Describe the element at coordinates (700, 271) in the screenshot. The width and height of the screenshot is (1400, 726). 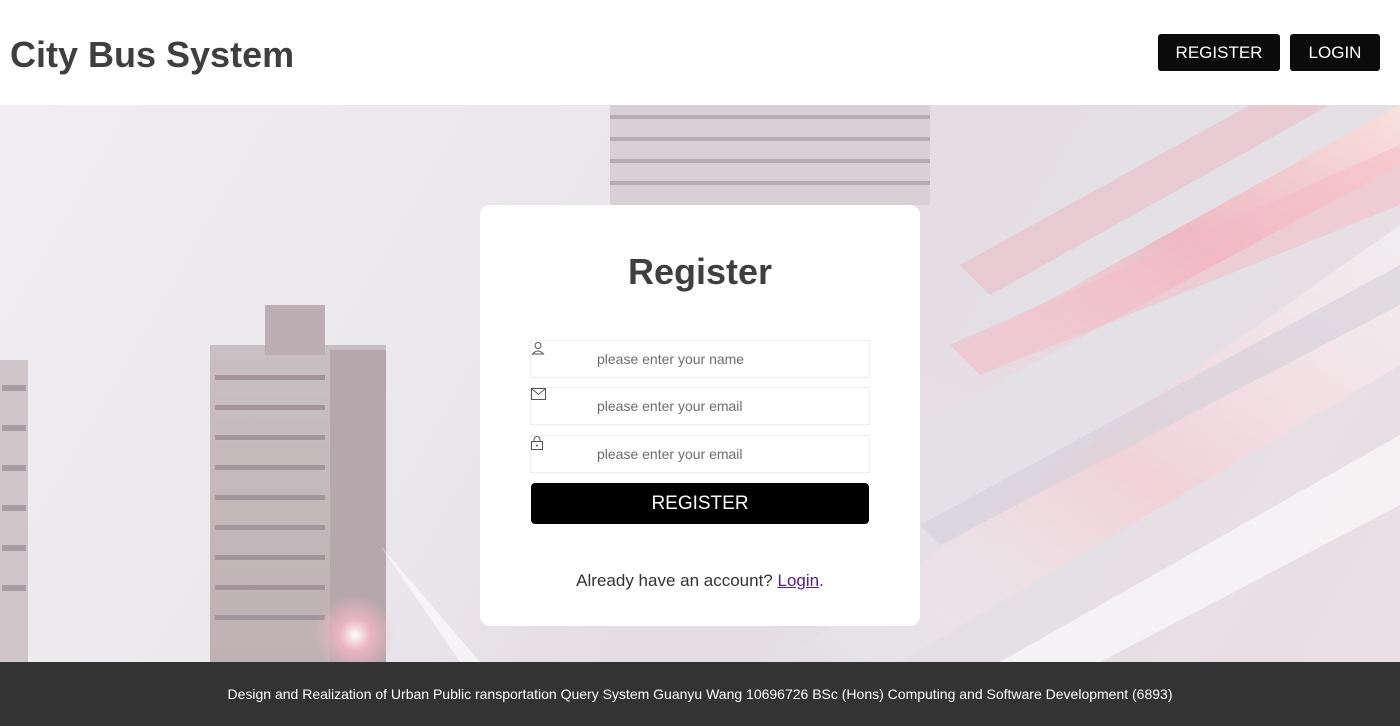
I see `register-title: Register` at that location.